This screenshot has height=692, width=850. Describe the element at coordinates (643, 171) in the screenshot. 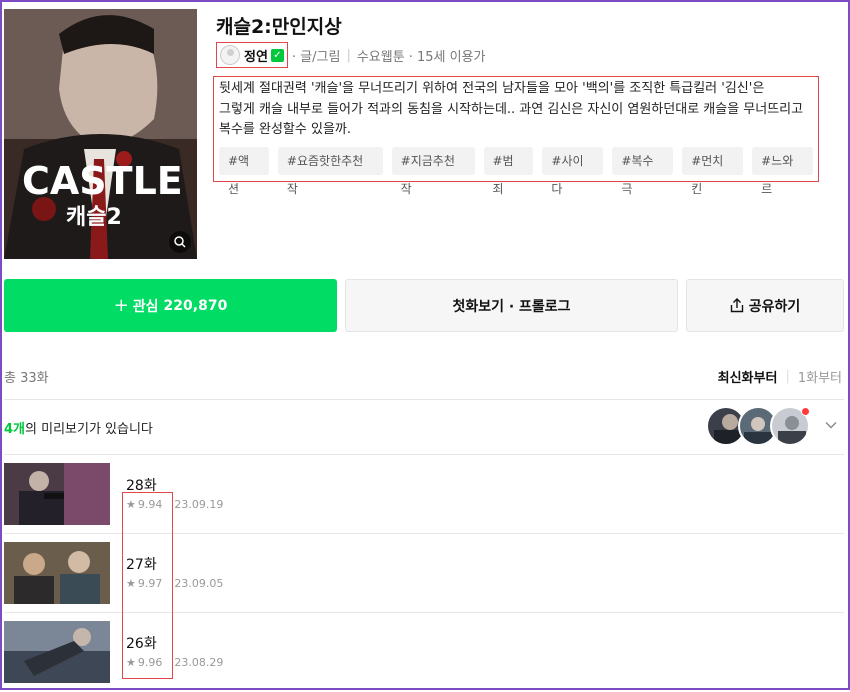

I see `tag: #복수극` at that location.